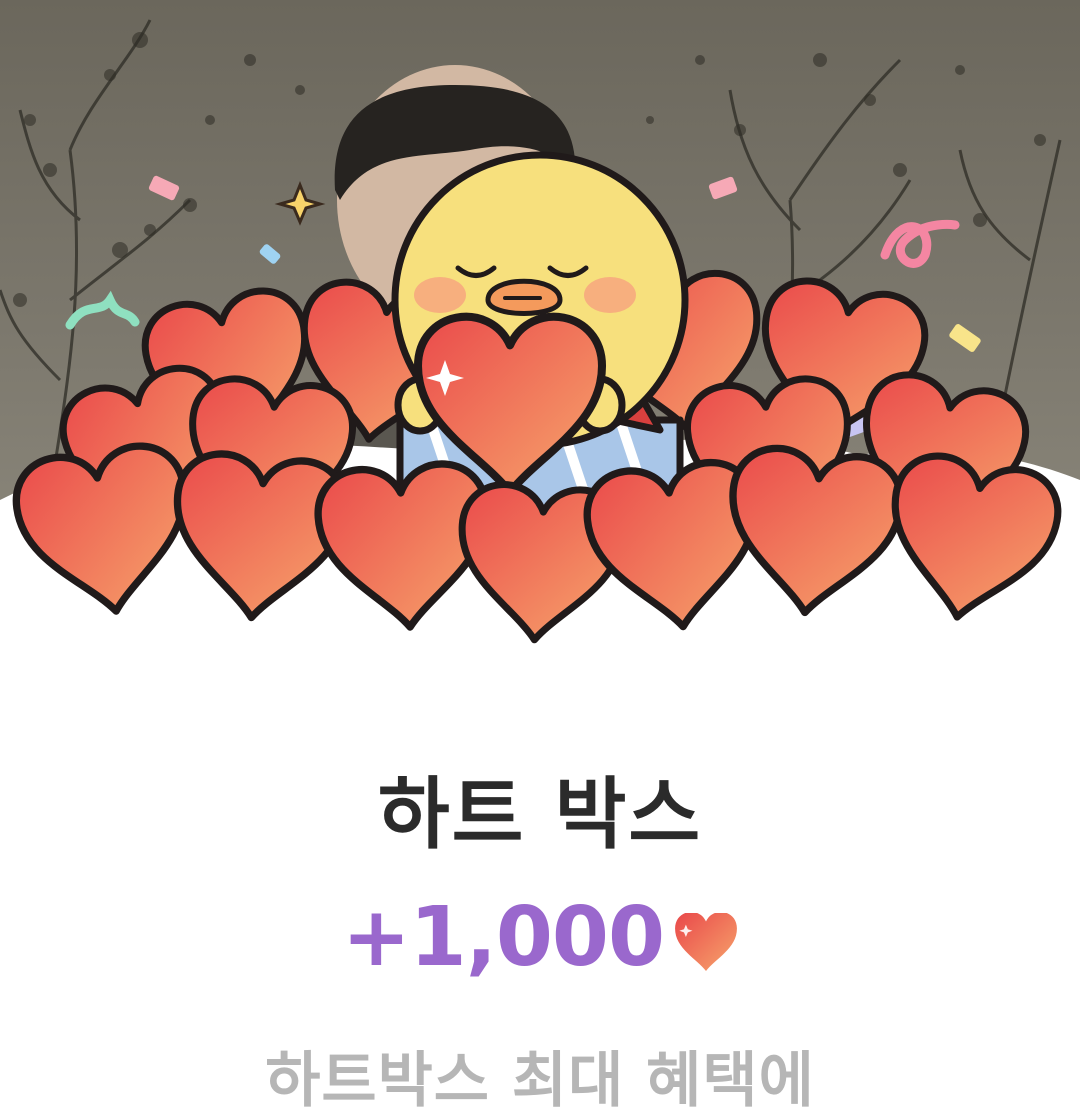 The width and height of the screenshot is (1080, 1119). I want to click on reward-subtitle: 하트박스 최대 혜택에, so click(540, 1081).